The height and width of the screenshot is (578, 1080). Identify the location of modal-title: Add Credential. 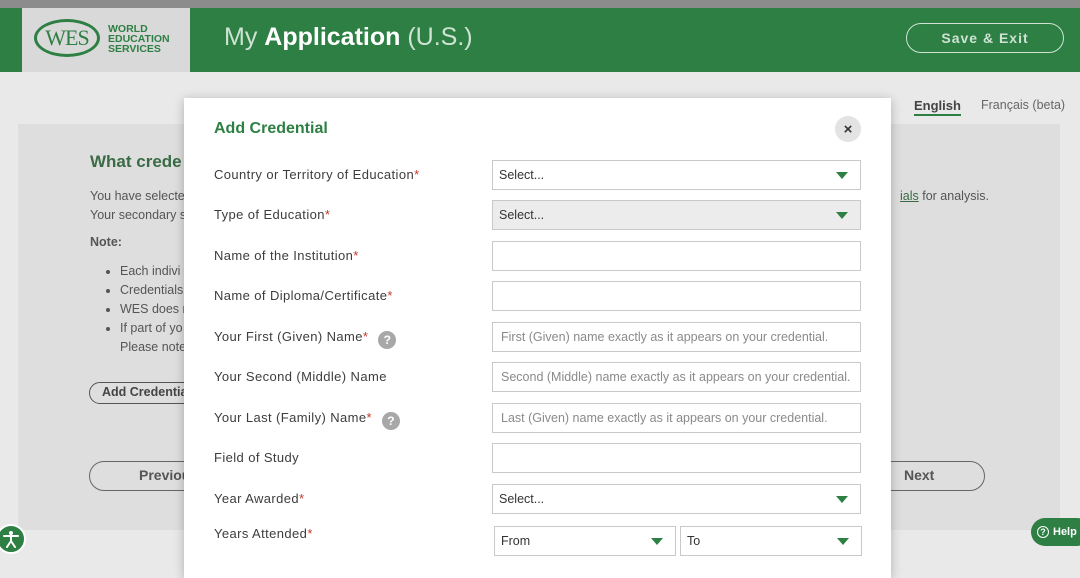
(271, 128).